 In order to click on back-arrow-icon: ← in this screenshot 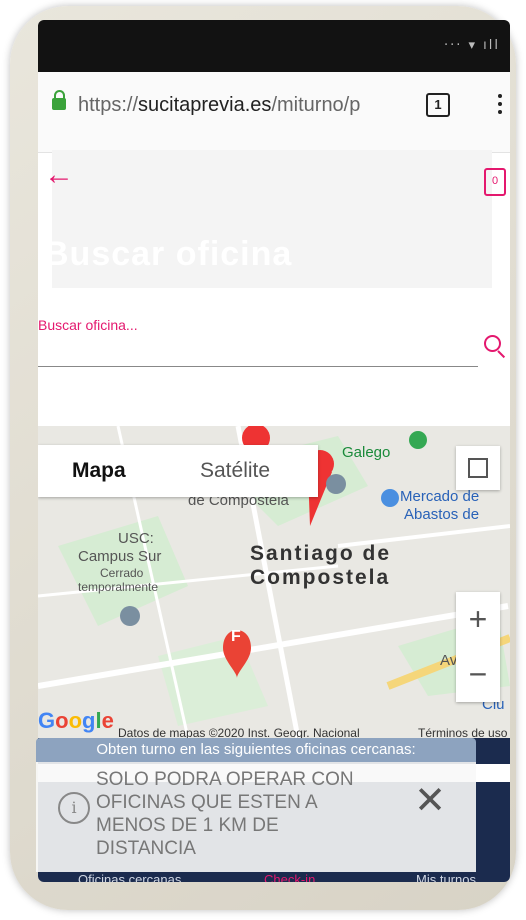, I will do `click(59, 175)`.